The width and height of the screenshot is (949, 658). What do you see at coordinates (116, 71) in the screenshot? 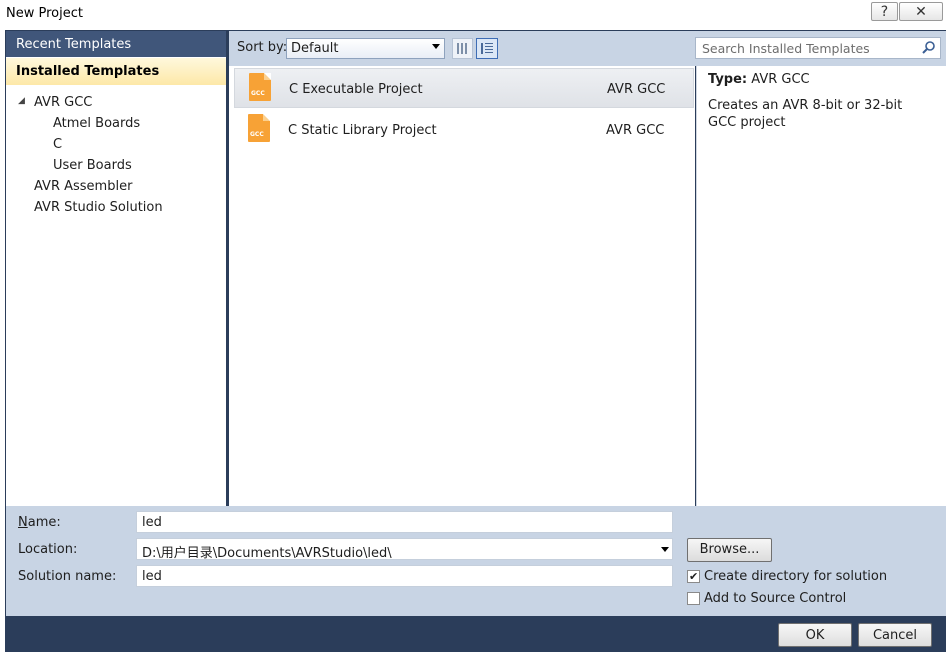
I see `installed-templates-header: Installed Templates` at bounding box center [116, 71].